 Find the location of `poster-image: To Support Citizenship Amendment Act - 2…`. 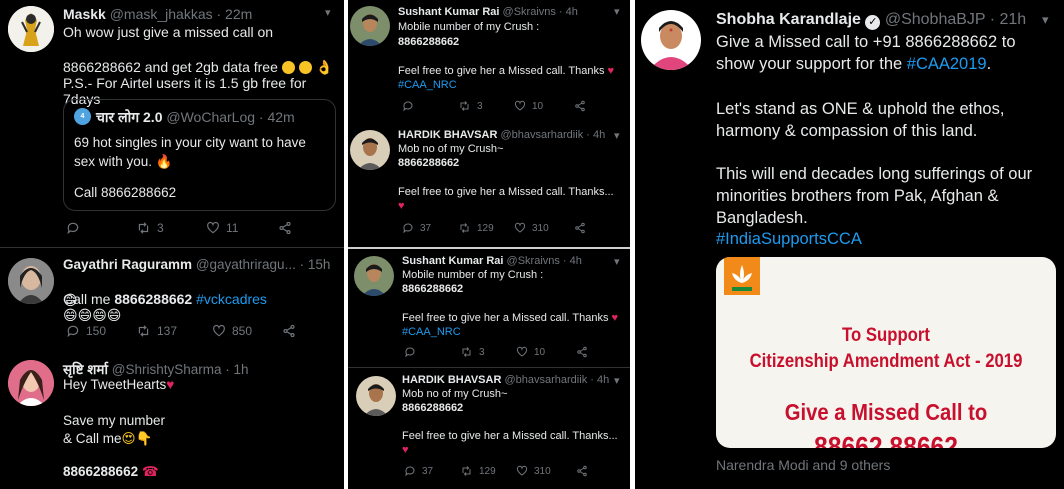

poster-image: To Support Citizenship Amendment Act - 2… is located at coordinates (886, 352).